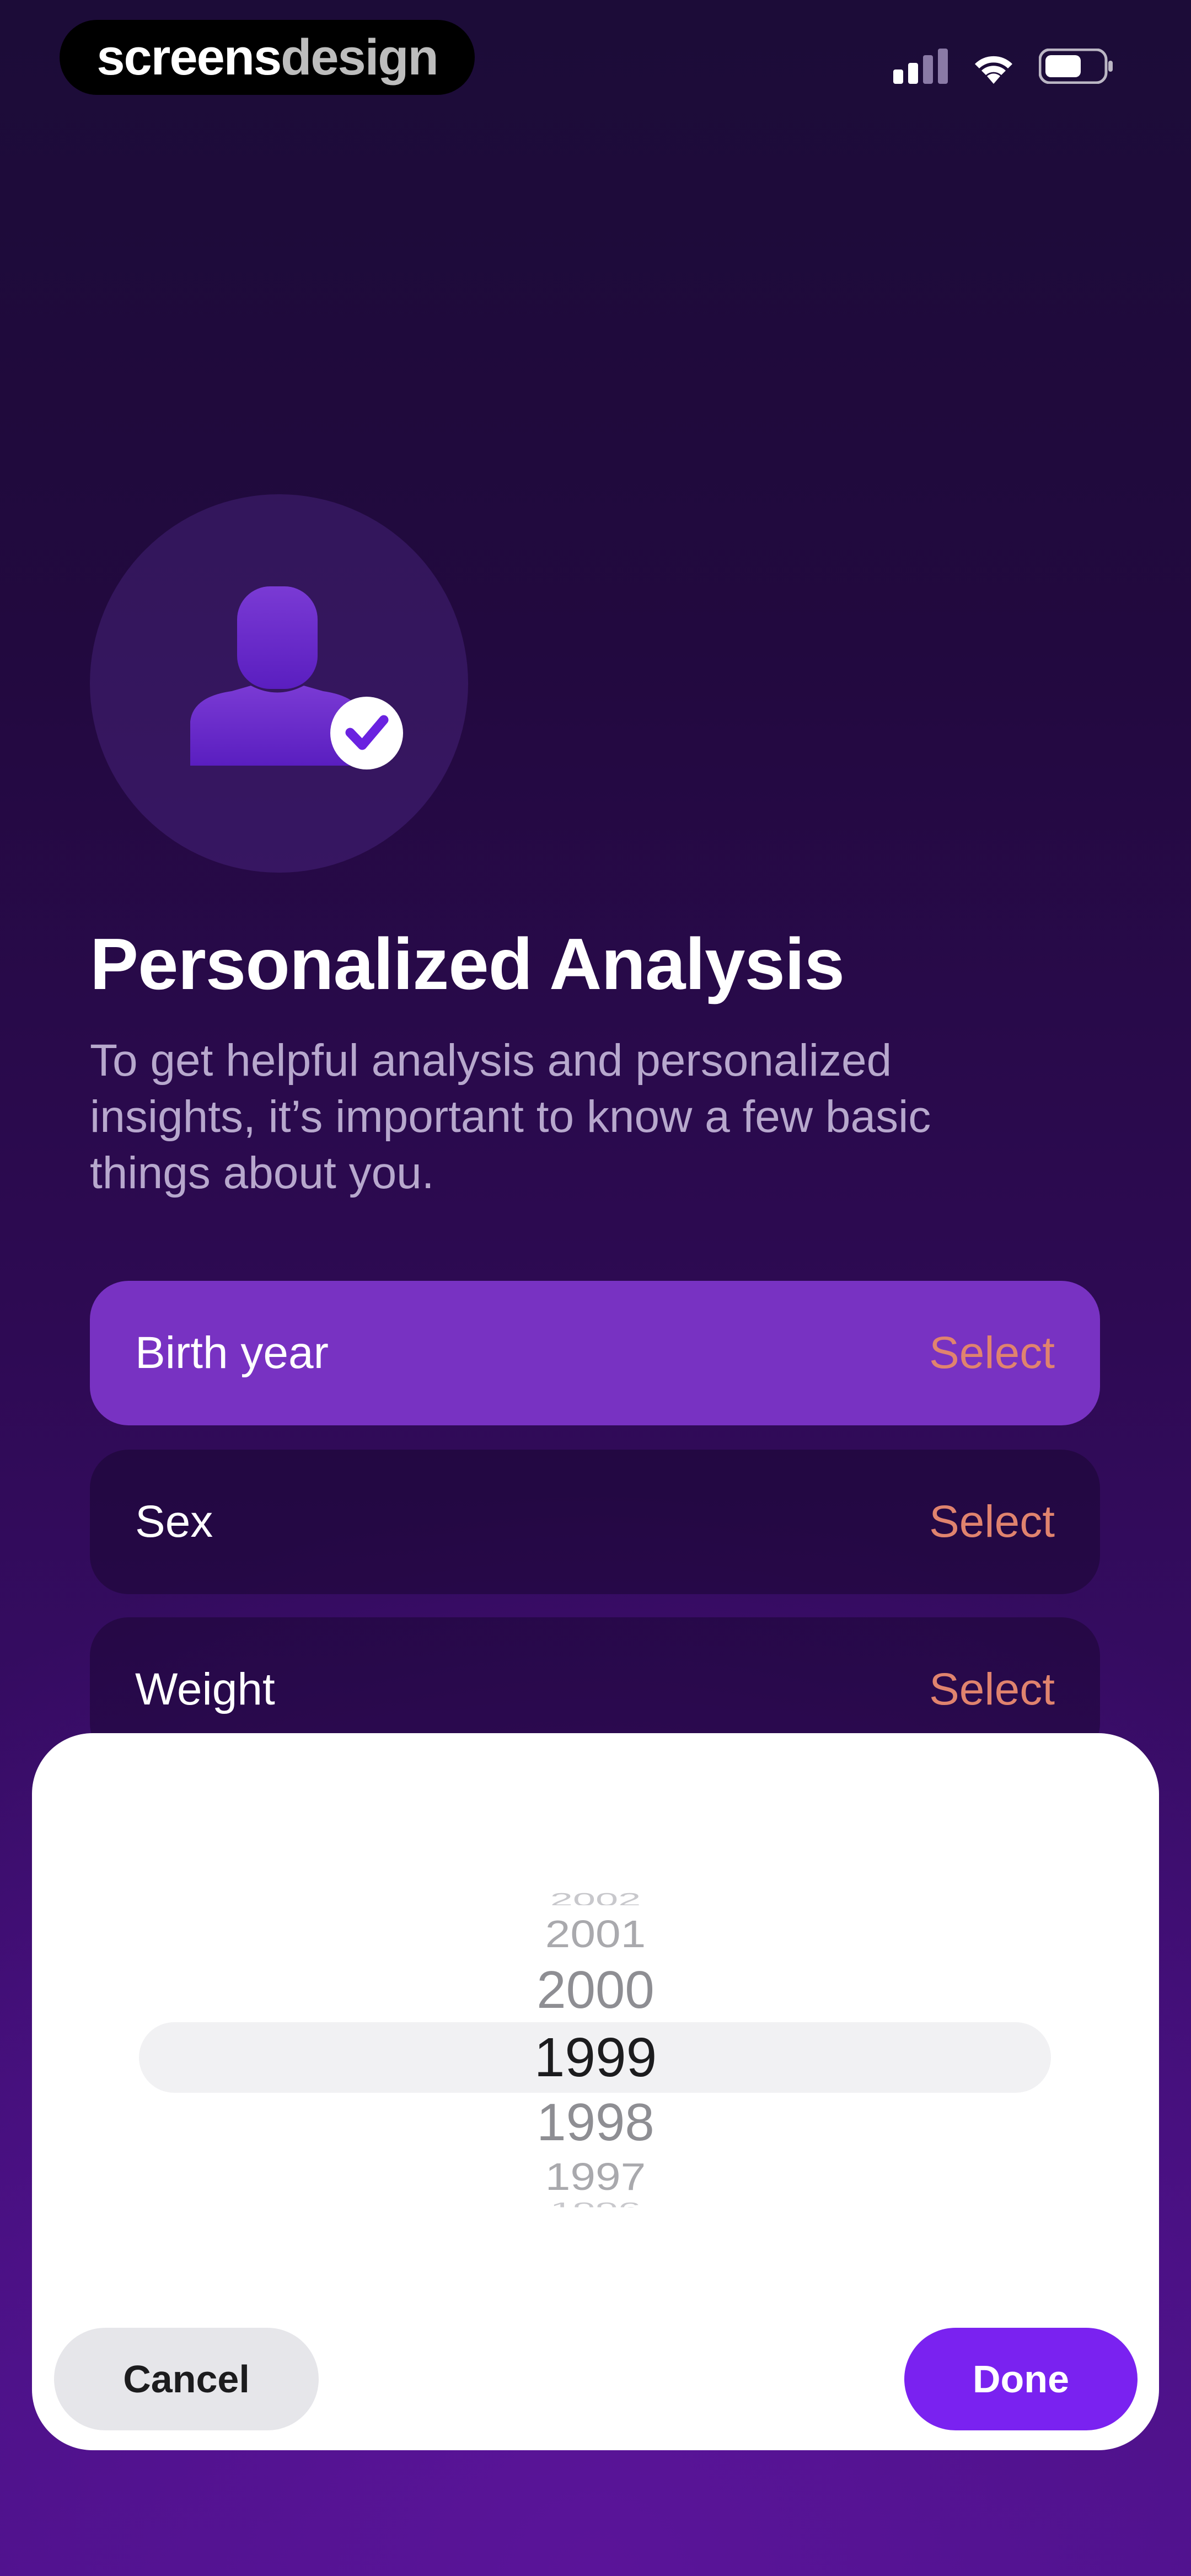  Describe the element at coordinates (595, 1990) in the screenshot. I see `picker-year-option: 2000` at that location.